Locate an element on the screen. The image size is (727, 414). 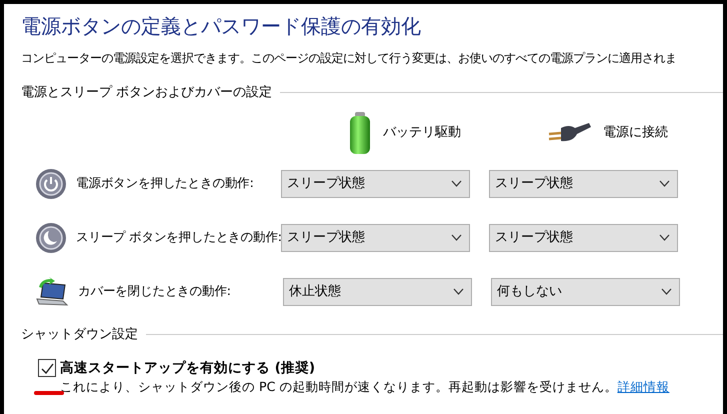
section-heading: 電源とスリープ ボタンおよびカバーの設定 is located at coordinates (146, 93).